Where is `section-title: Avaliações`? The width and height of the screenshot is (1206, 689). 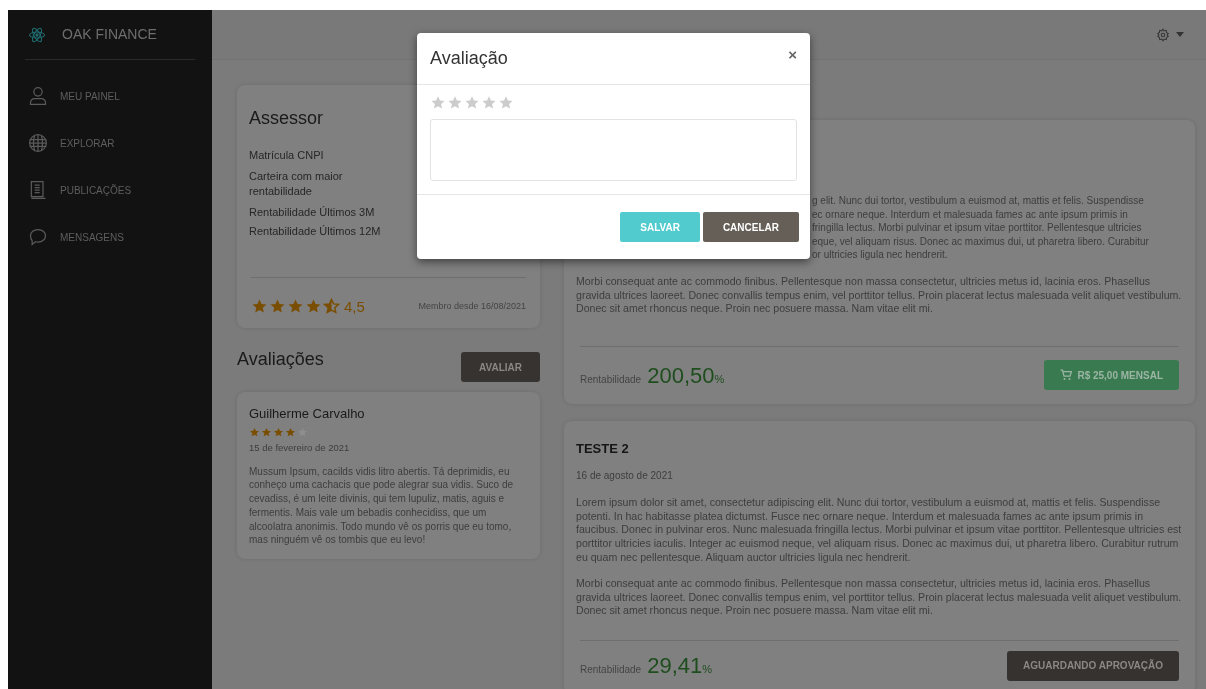
section-title: Avaliações is located at coordinates (280, 359).